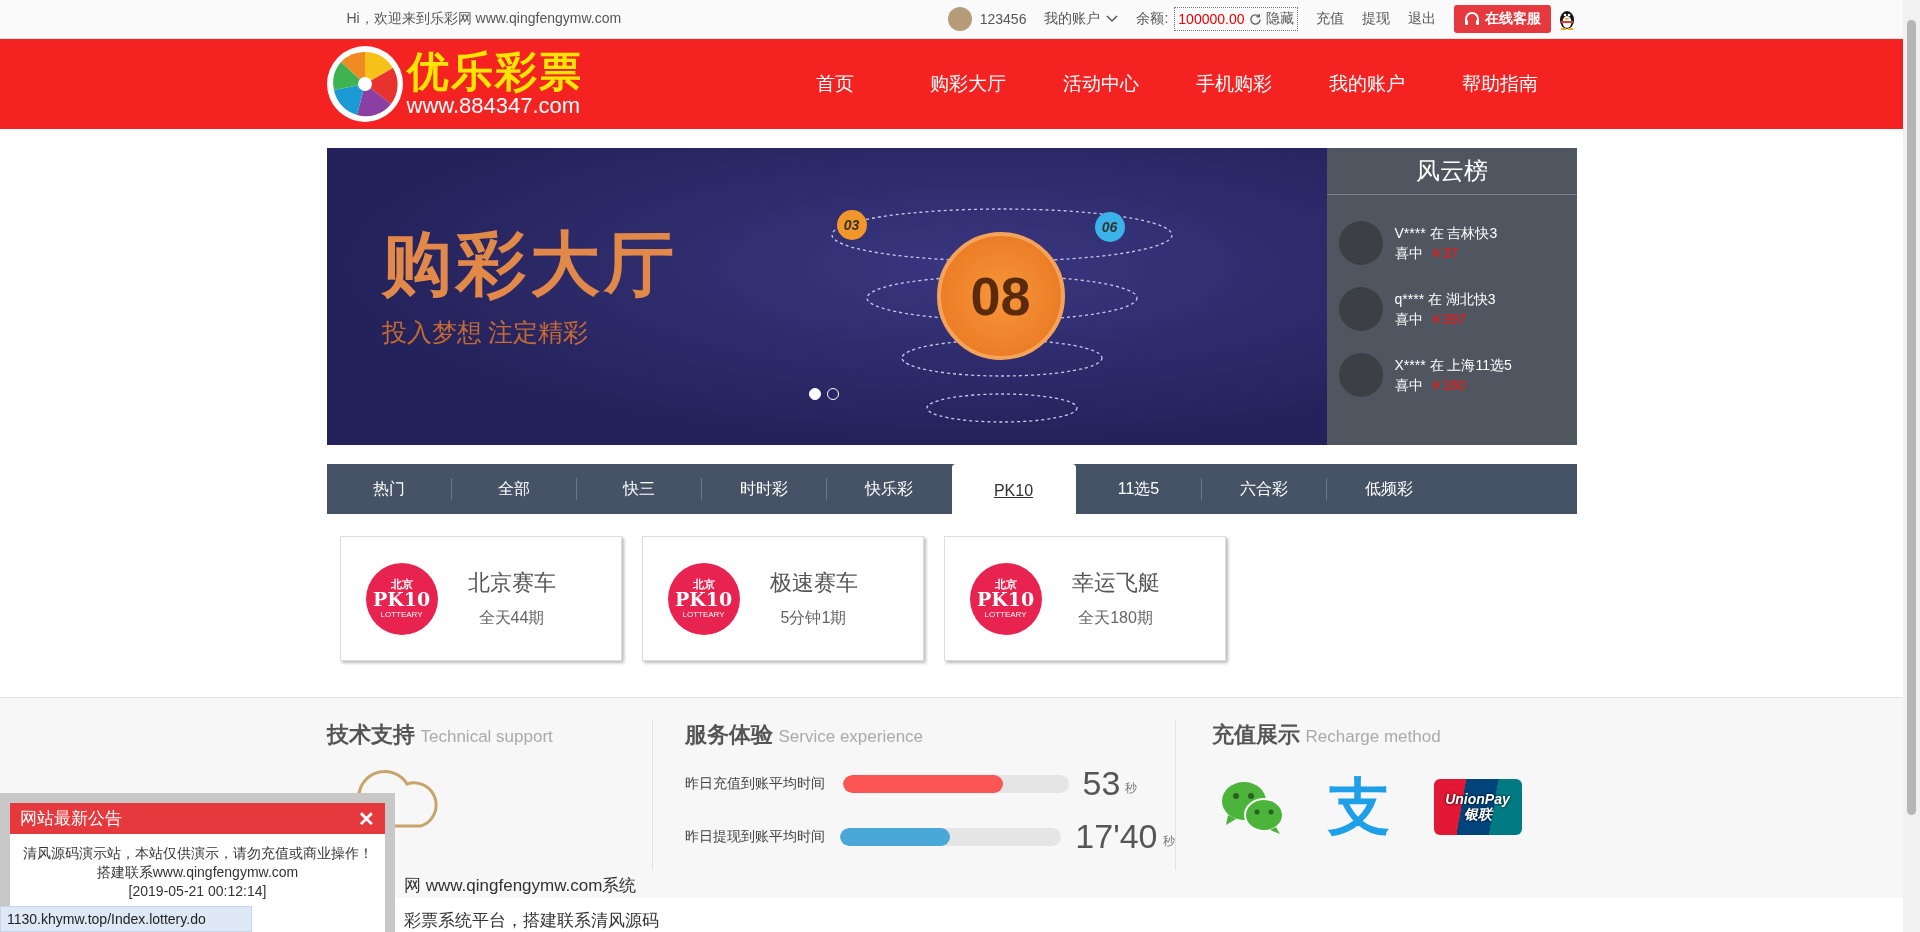 This screenshot has width=1920, height=932. I want to click on banner-title: 购彩大厅, so click(529, 264).